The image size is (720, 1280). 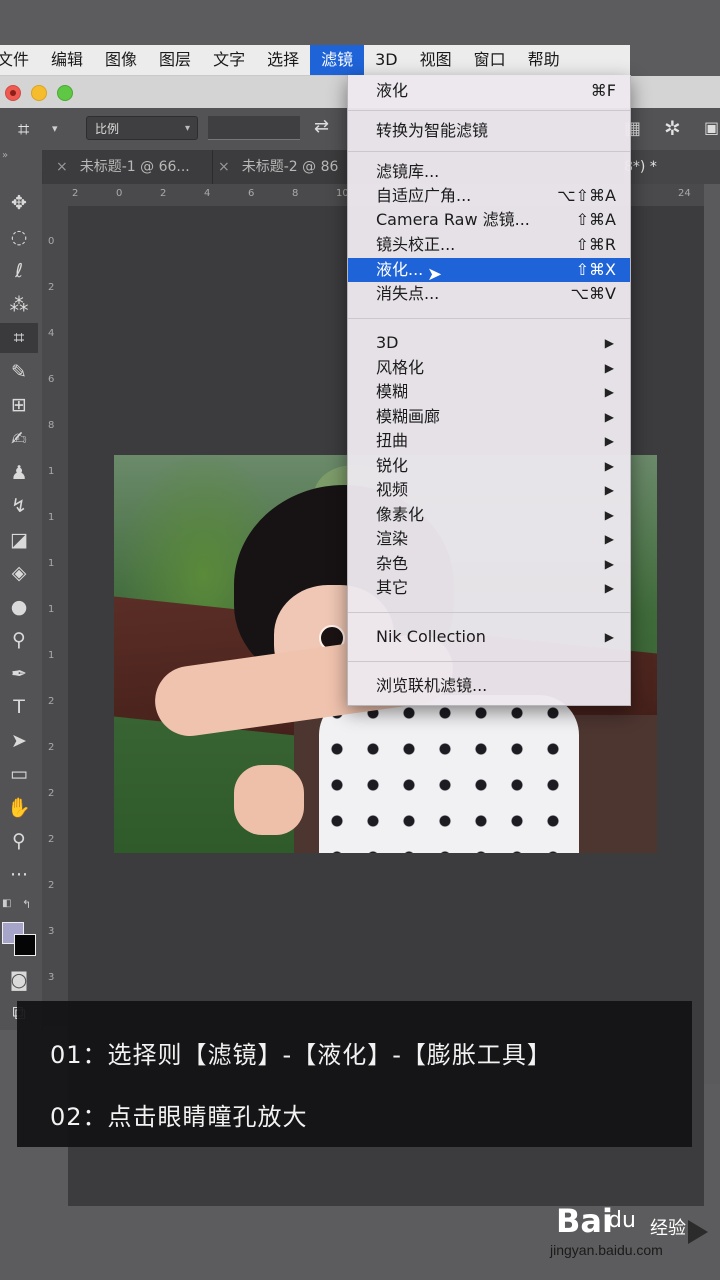 What do you see at coordinates (19, 573) in the screenshot?
I see `paint-bucket-icon: ◈` at bounding box center [19, 573].